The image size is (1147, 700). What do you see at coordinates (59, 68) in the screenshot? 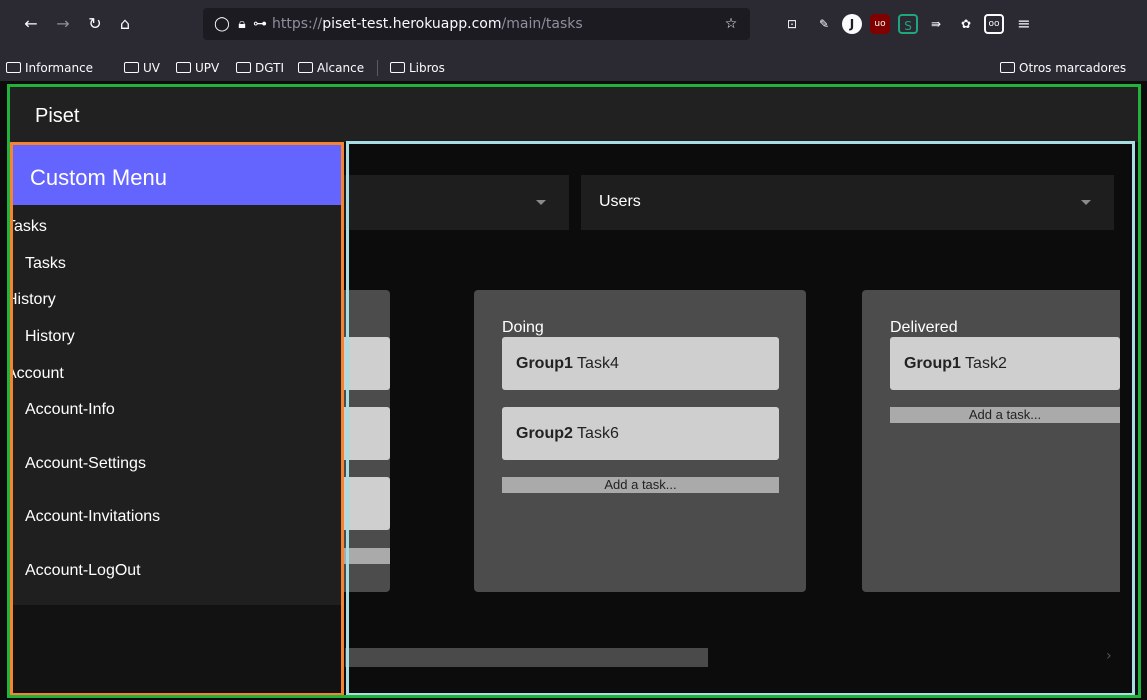
I see `bookmark-label: Informance` at bounding box center [59, 68].